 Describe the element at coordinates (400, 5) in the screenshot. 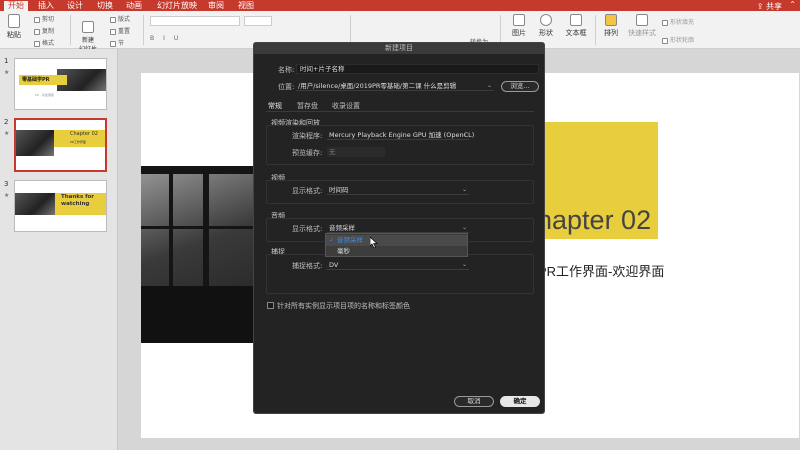

I see `menu-tab-bar: 开始 插入 设计 切换 动画 幻灯片放映 审阅 视图 ⇪ 共享 ⌃` at that location.